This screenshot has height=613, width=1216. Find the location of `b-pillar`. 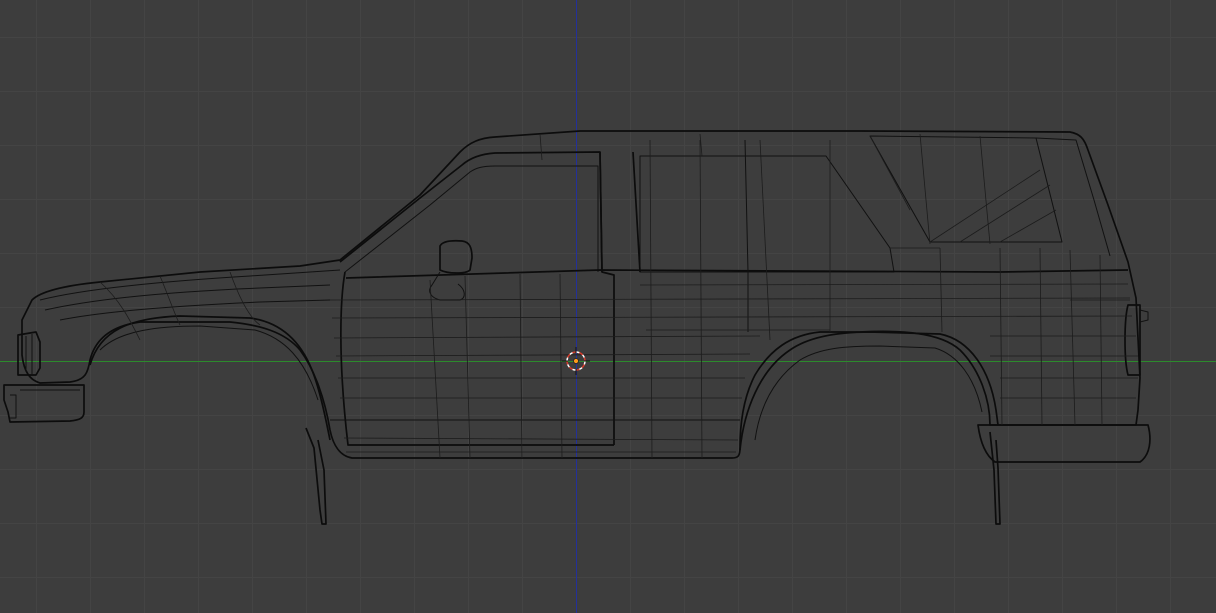

b-pillar is located at coordinates (607, 298).